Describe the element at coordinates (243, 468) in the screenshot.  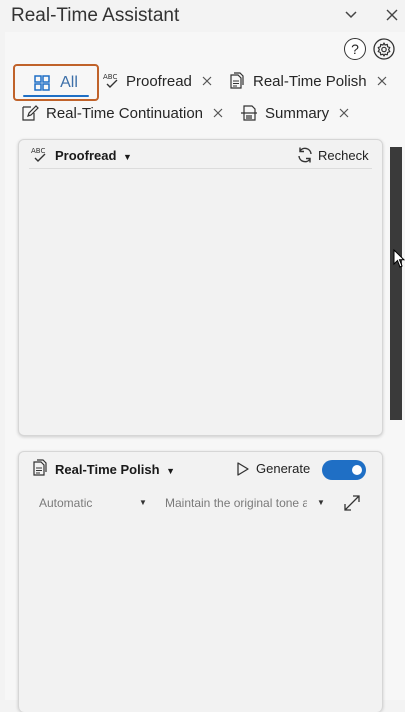
I see `play-icon` at that location.